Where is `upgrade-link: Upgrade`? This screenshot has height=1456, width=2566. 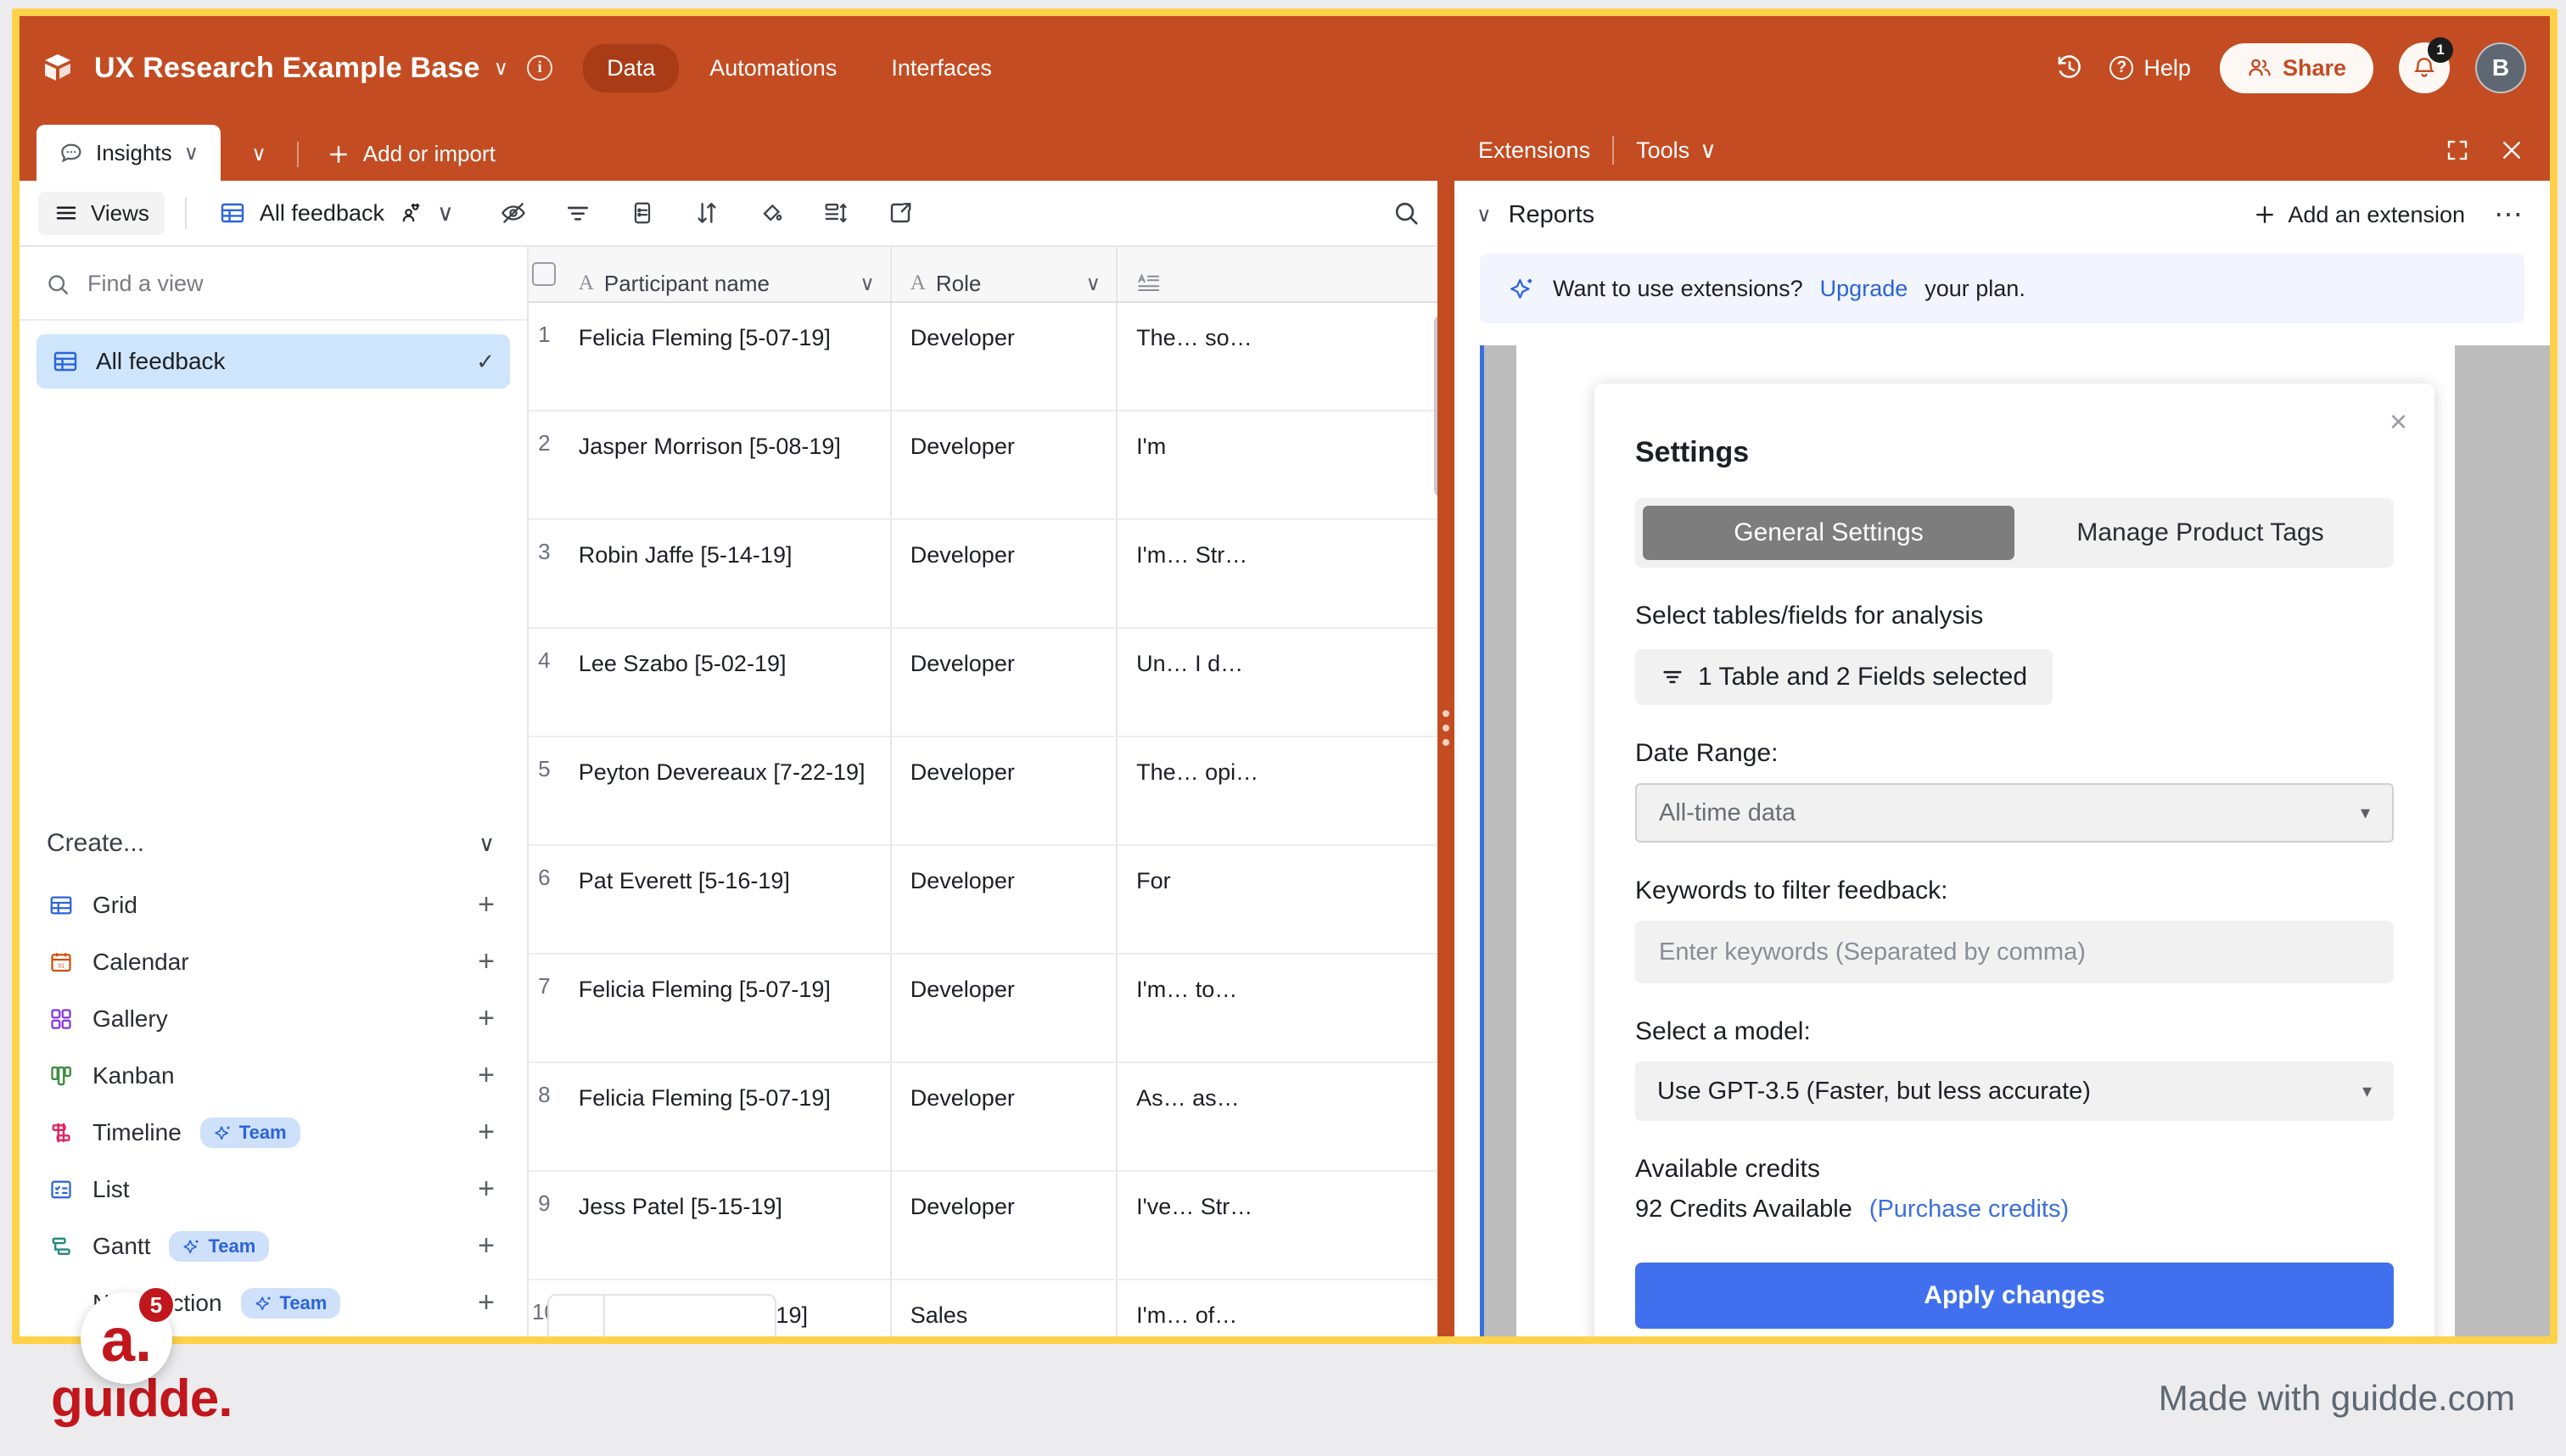
upgrade-link: Upgrade is located at coordinates (1864, 289).